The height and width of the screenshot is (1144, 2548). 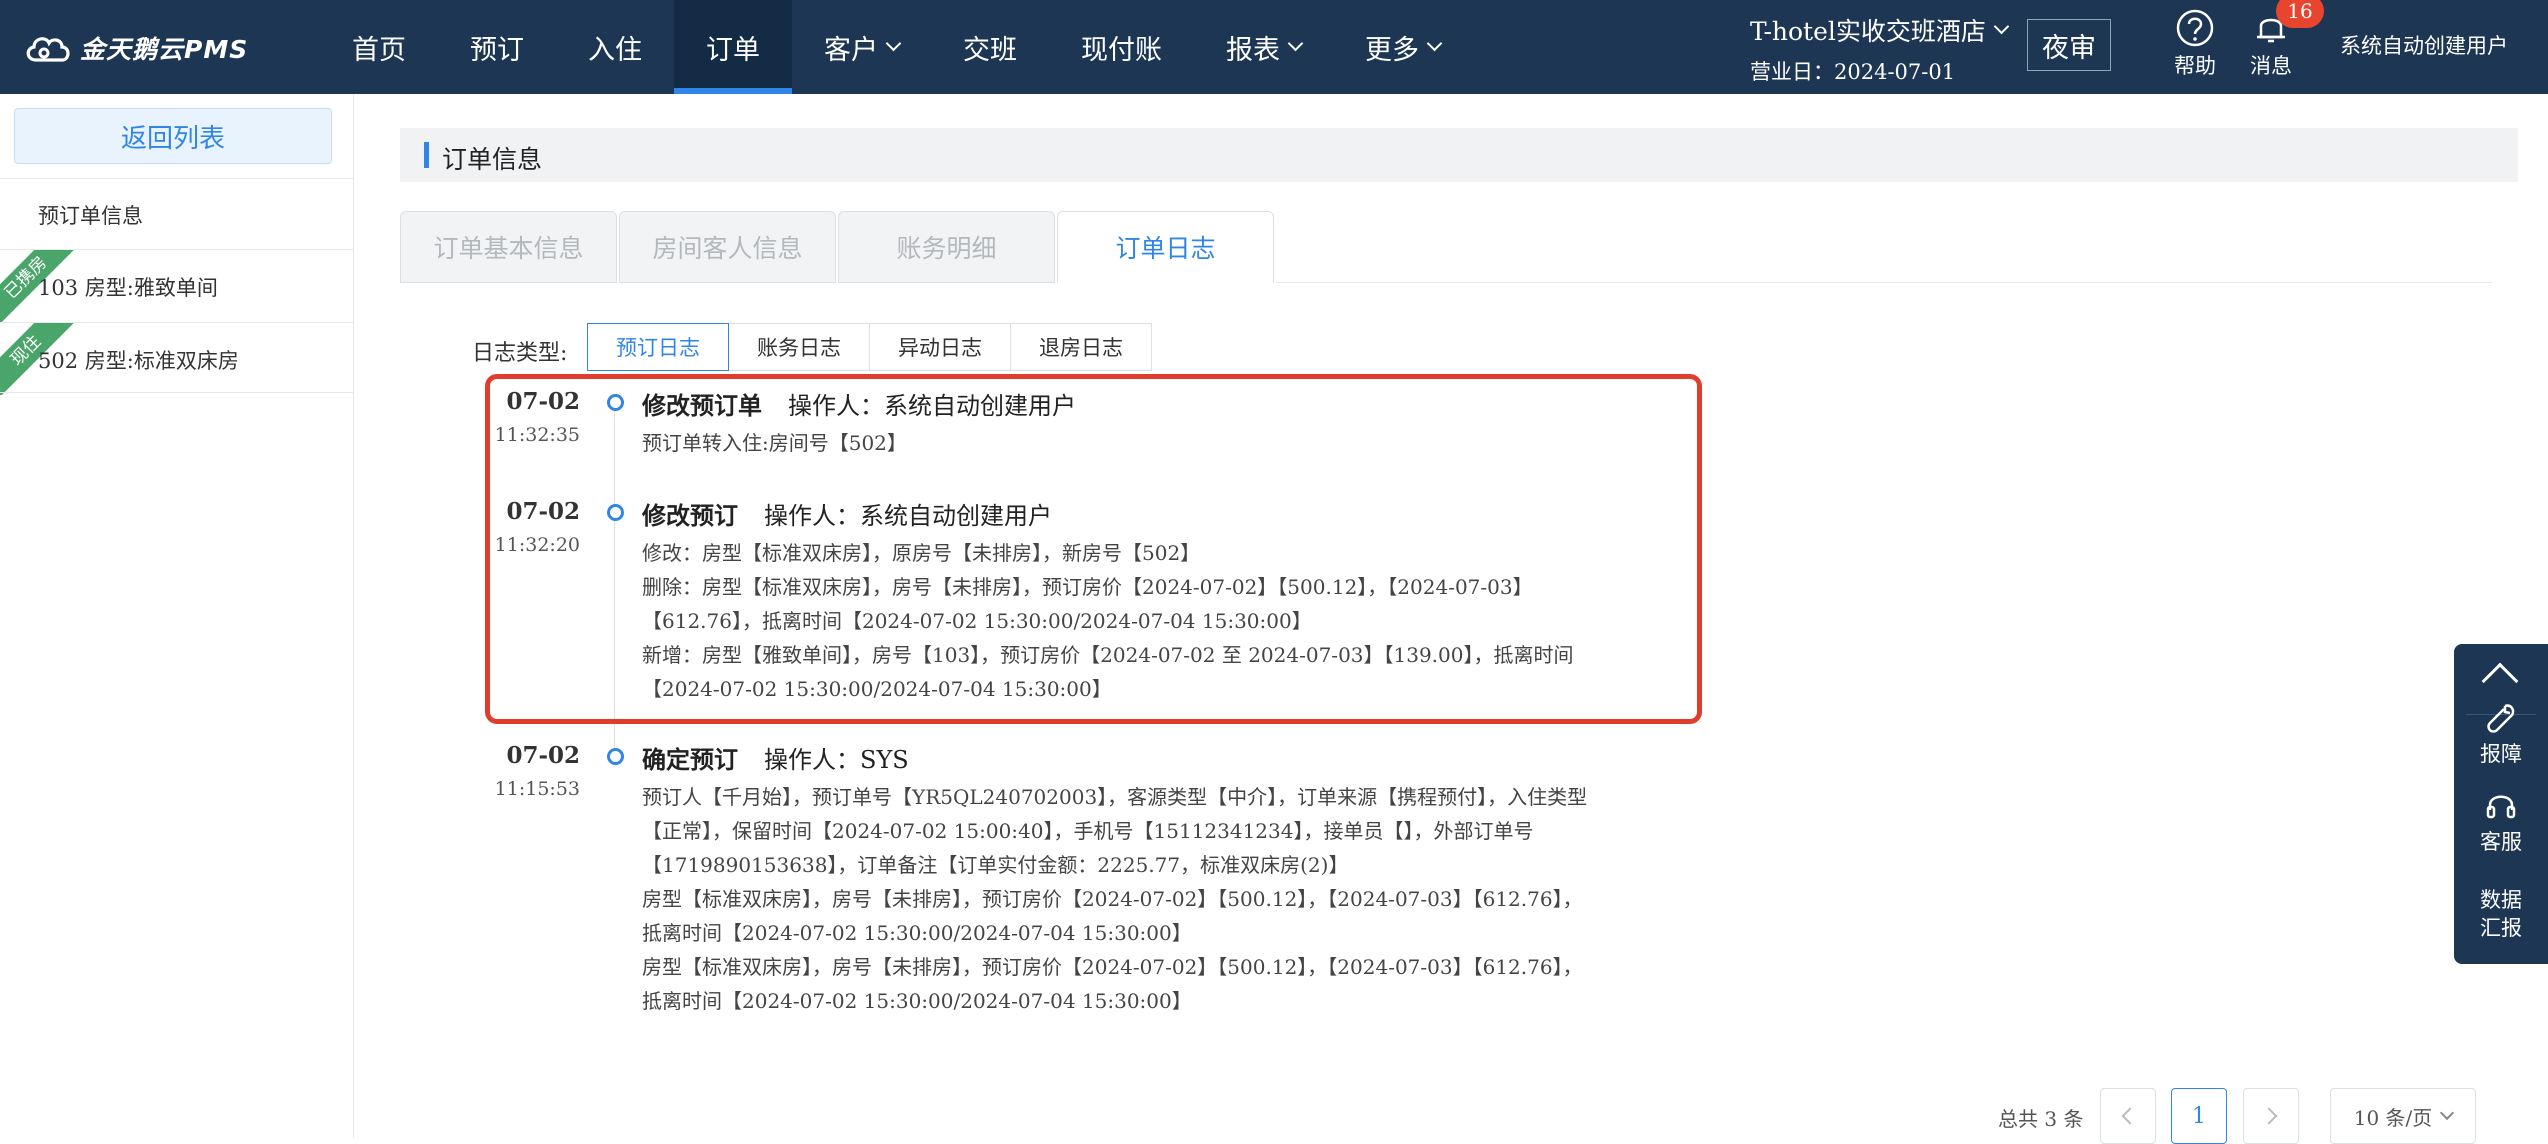 What do you see at coordinates (702, 405) in the screenshot?
I see `log-entry-title: 修改预订单` at bounding box center [702, 405].